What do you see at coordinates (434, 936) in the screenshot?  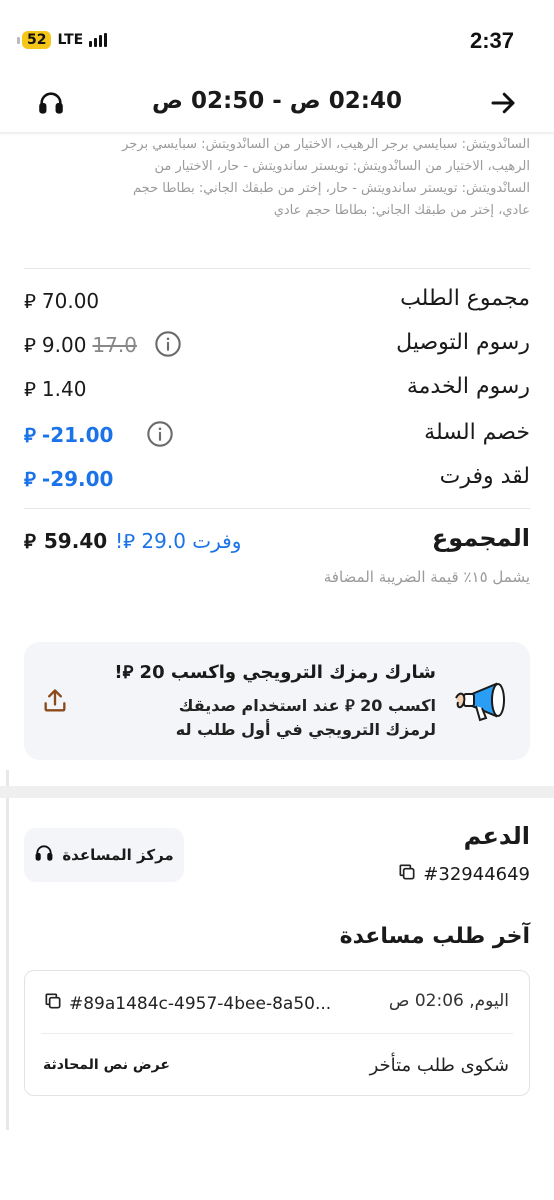 I see `last-request-title: آخر طلب مساعدة` at bounding box center [434, 936].